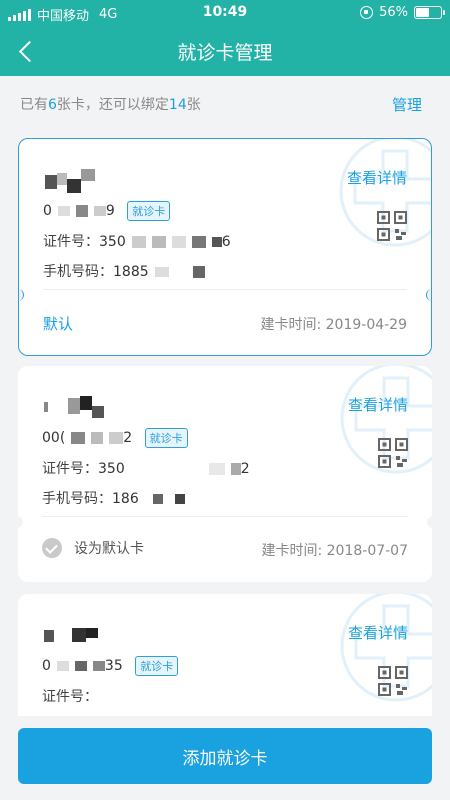 The height and width of the screenshot is (800, 450). I want to click on summary-middle: 张卡，还可以绑定, so click(112, 105).